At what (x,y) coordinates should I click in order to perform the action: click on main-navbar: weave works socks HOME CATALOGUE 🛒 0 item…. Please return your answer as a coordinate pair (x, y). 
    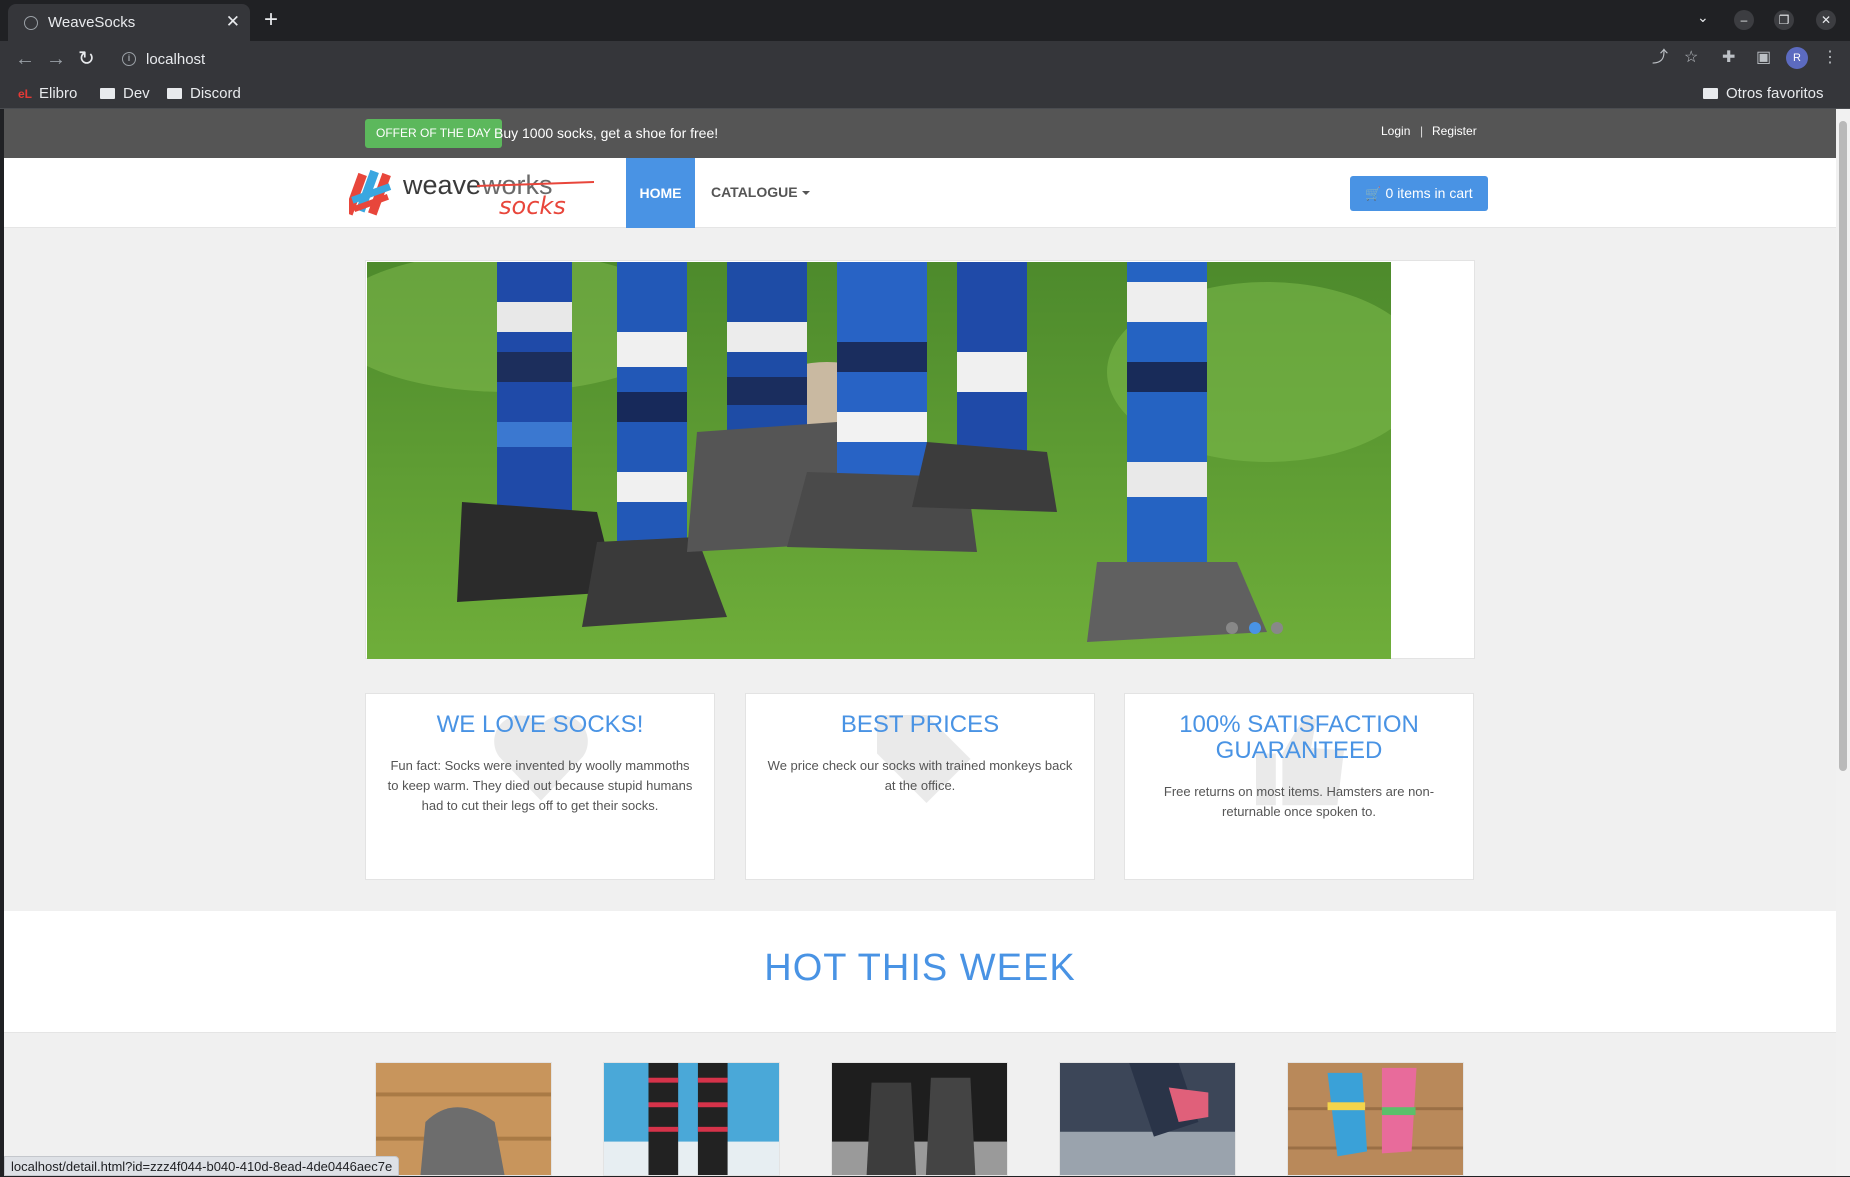
    Looking at the image, I should click on (920, 193).